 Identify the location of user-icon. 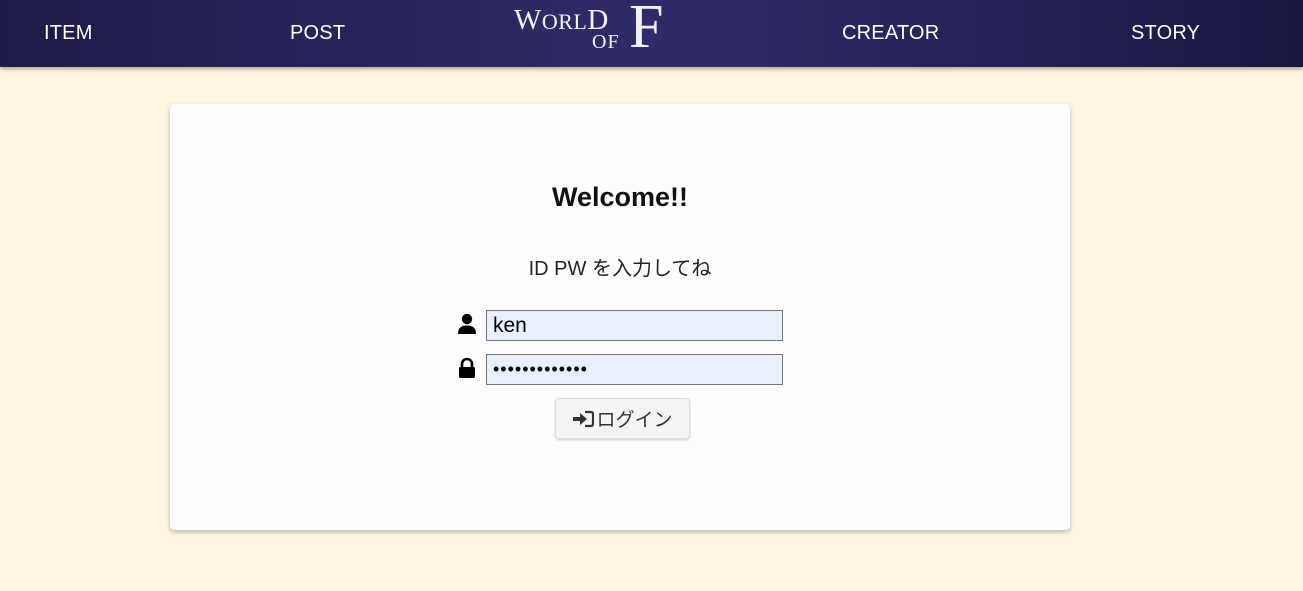
(467, 324).